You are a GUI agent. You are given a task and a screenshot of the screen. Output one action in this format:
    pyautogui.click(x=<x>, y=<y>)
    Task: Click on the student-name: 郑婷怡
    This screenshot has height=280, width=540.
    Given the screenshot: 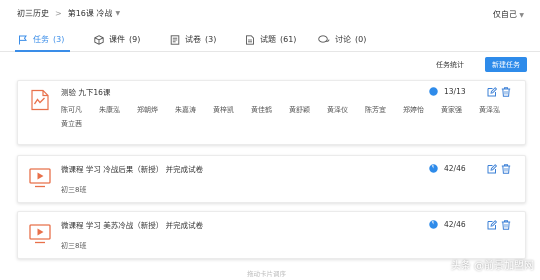 What is the action you would take?
    pyautogui.click(x=413, y=110)
    